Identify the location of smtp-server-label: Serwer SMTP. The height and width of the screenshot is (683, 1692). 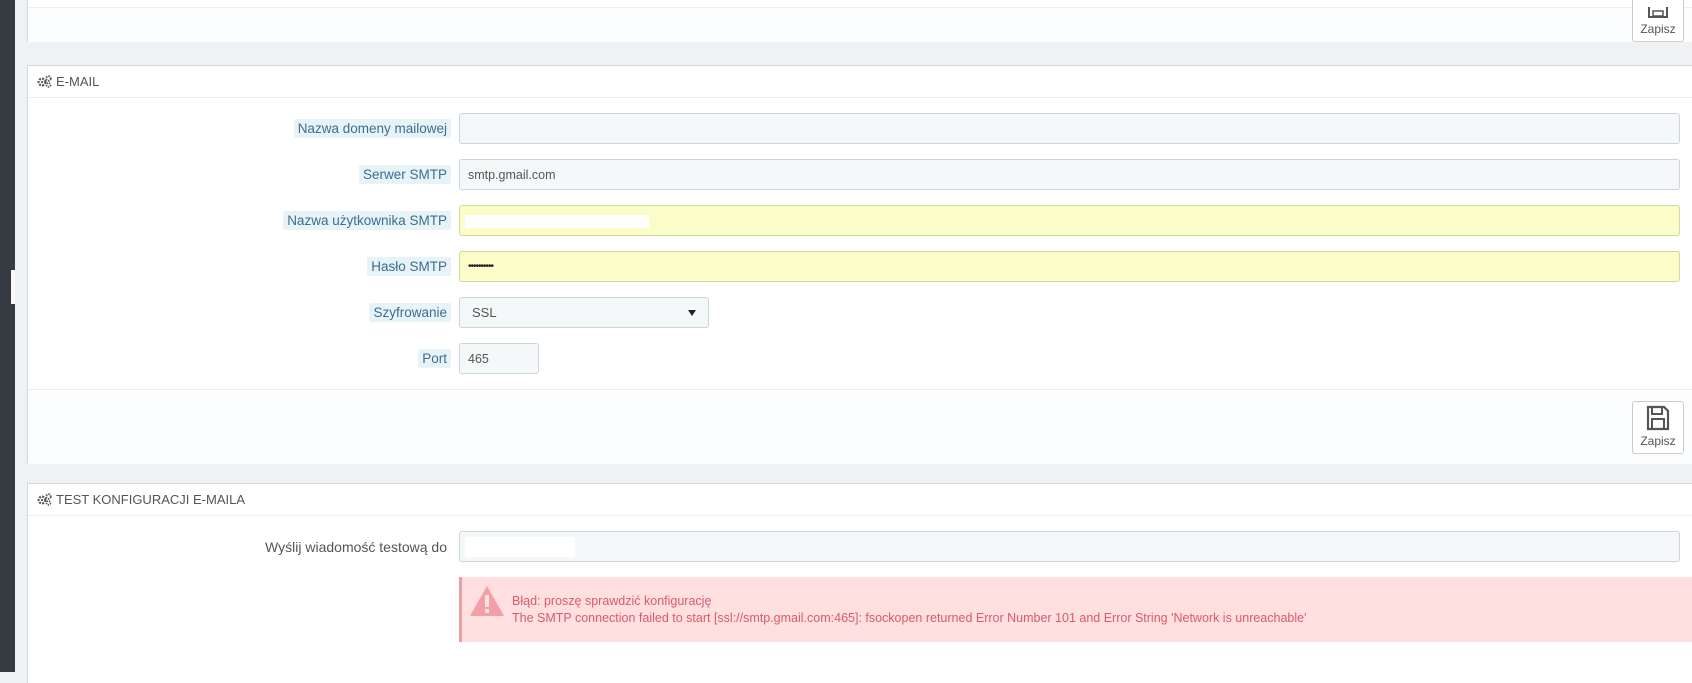
(404, 174).